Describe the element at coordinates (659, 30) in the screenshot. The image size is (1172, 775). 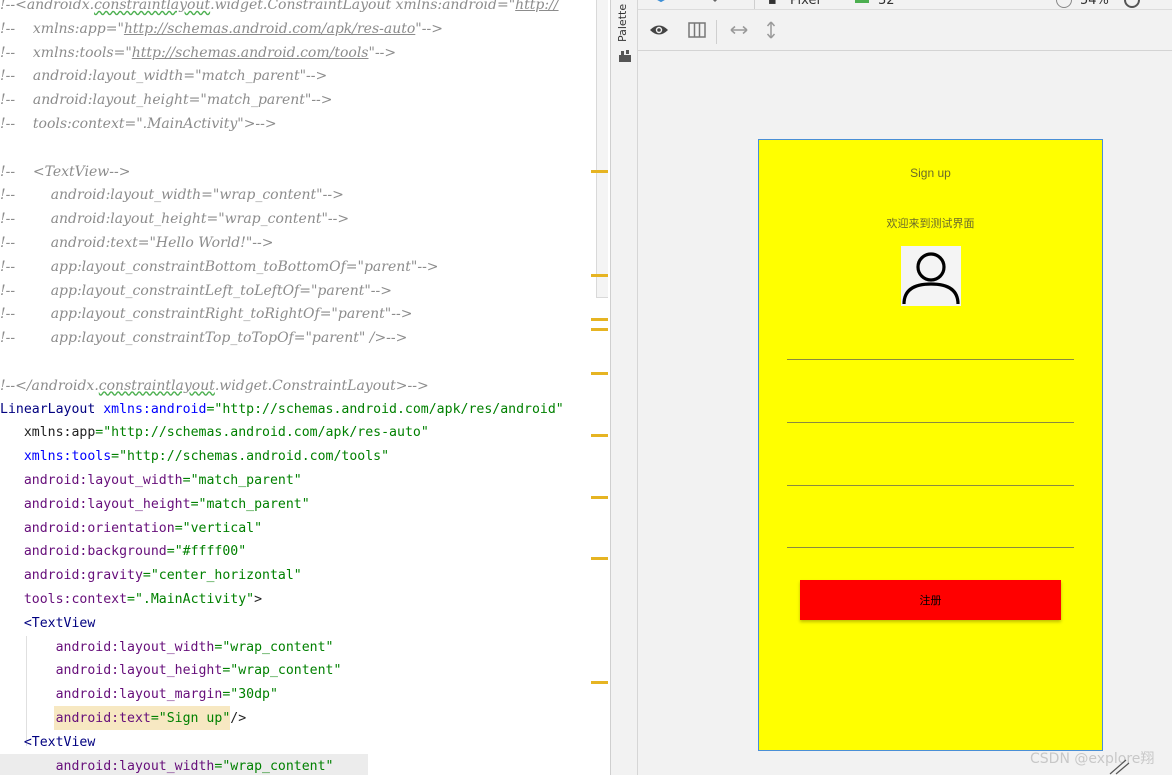
I see `eye-icon` at that location.